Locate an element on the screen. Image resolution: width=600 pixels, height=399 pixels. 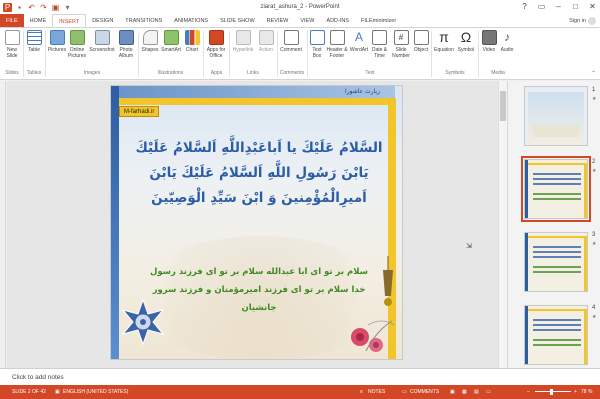
tab-slide-show: SLIDE SHOW is located at coordinates (237, 20).